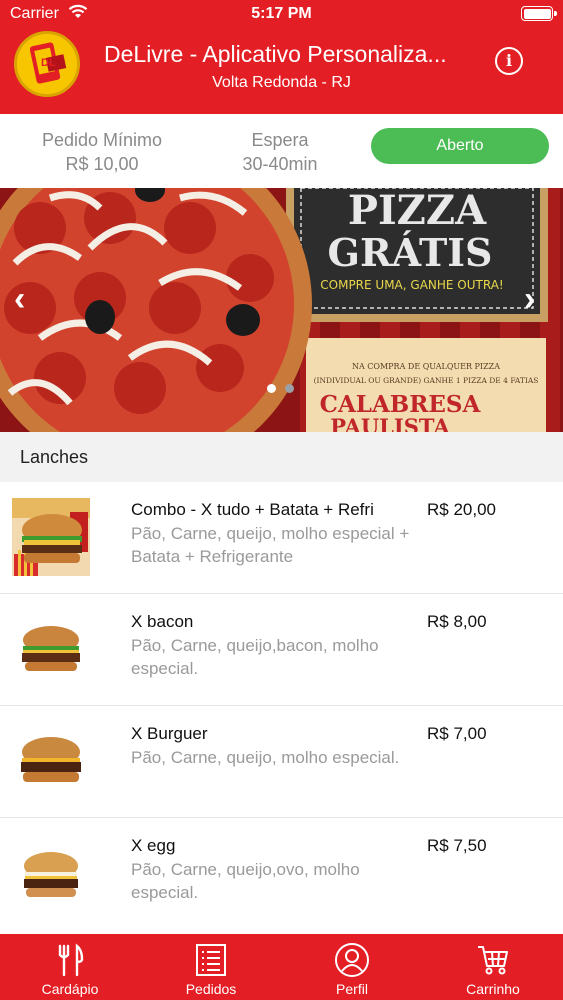  I want to click on carousel-dot-active, so click(271, 388).